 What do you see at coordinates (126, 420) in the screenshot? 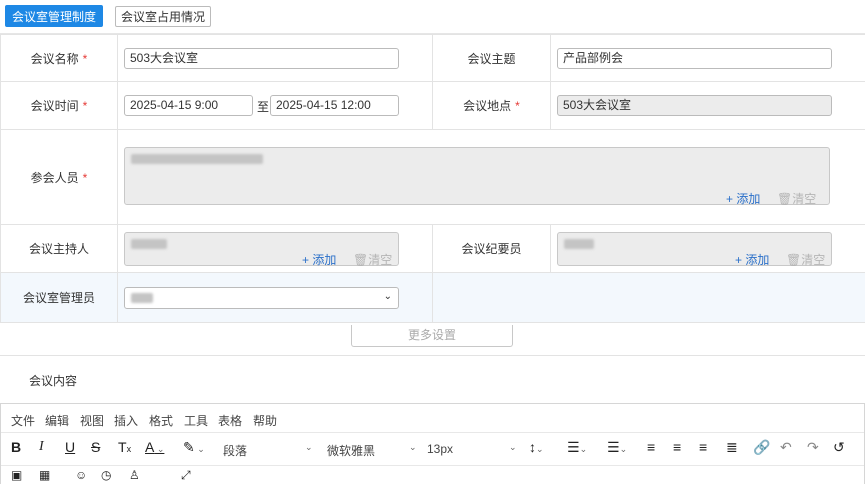
I see `menu-insert: 插入` at bounding box center [126, 420].